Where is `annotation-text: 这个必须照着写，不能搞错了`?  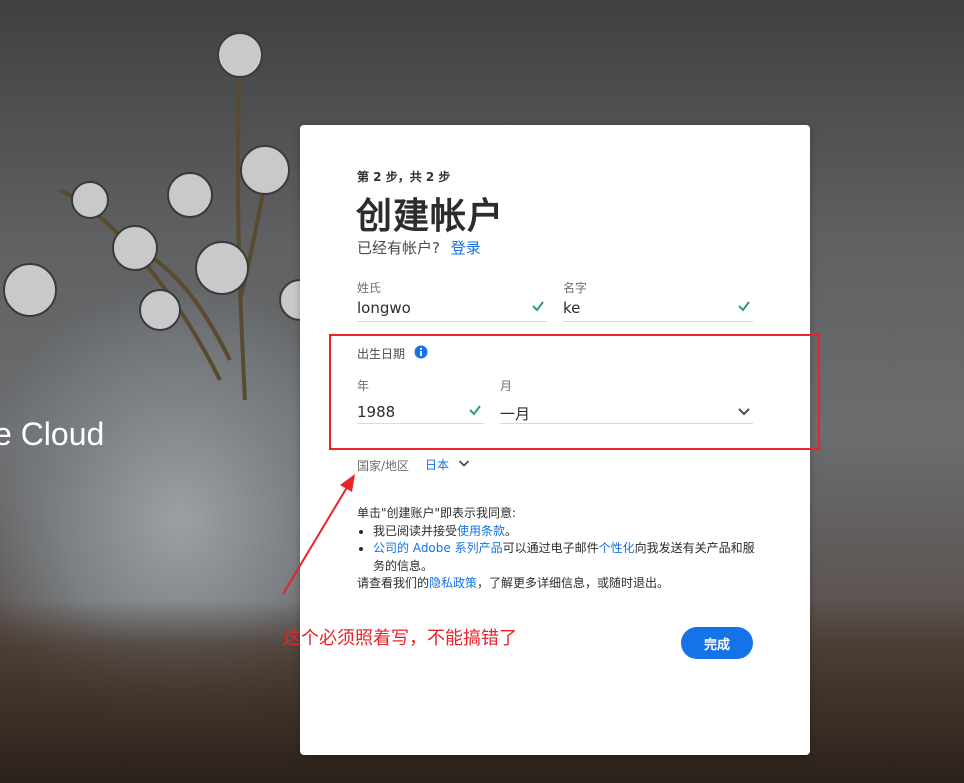 annotation-text: 这个必须照着写，不能搞错了 is located at coordinates (400, 638).